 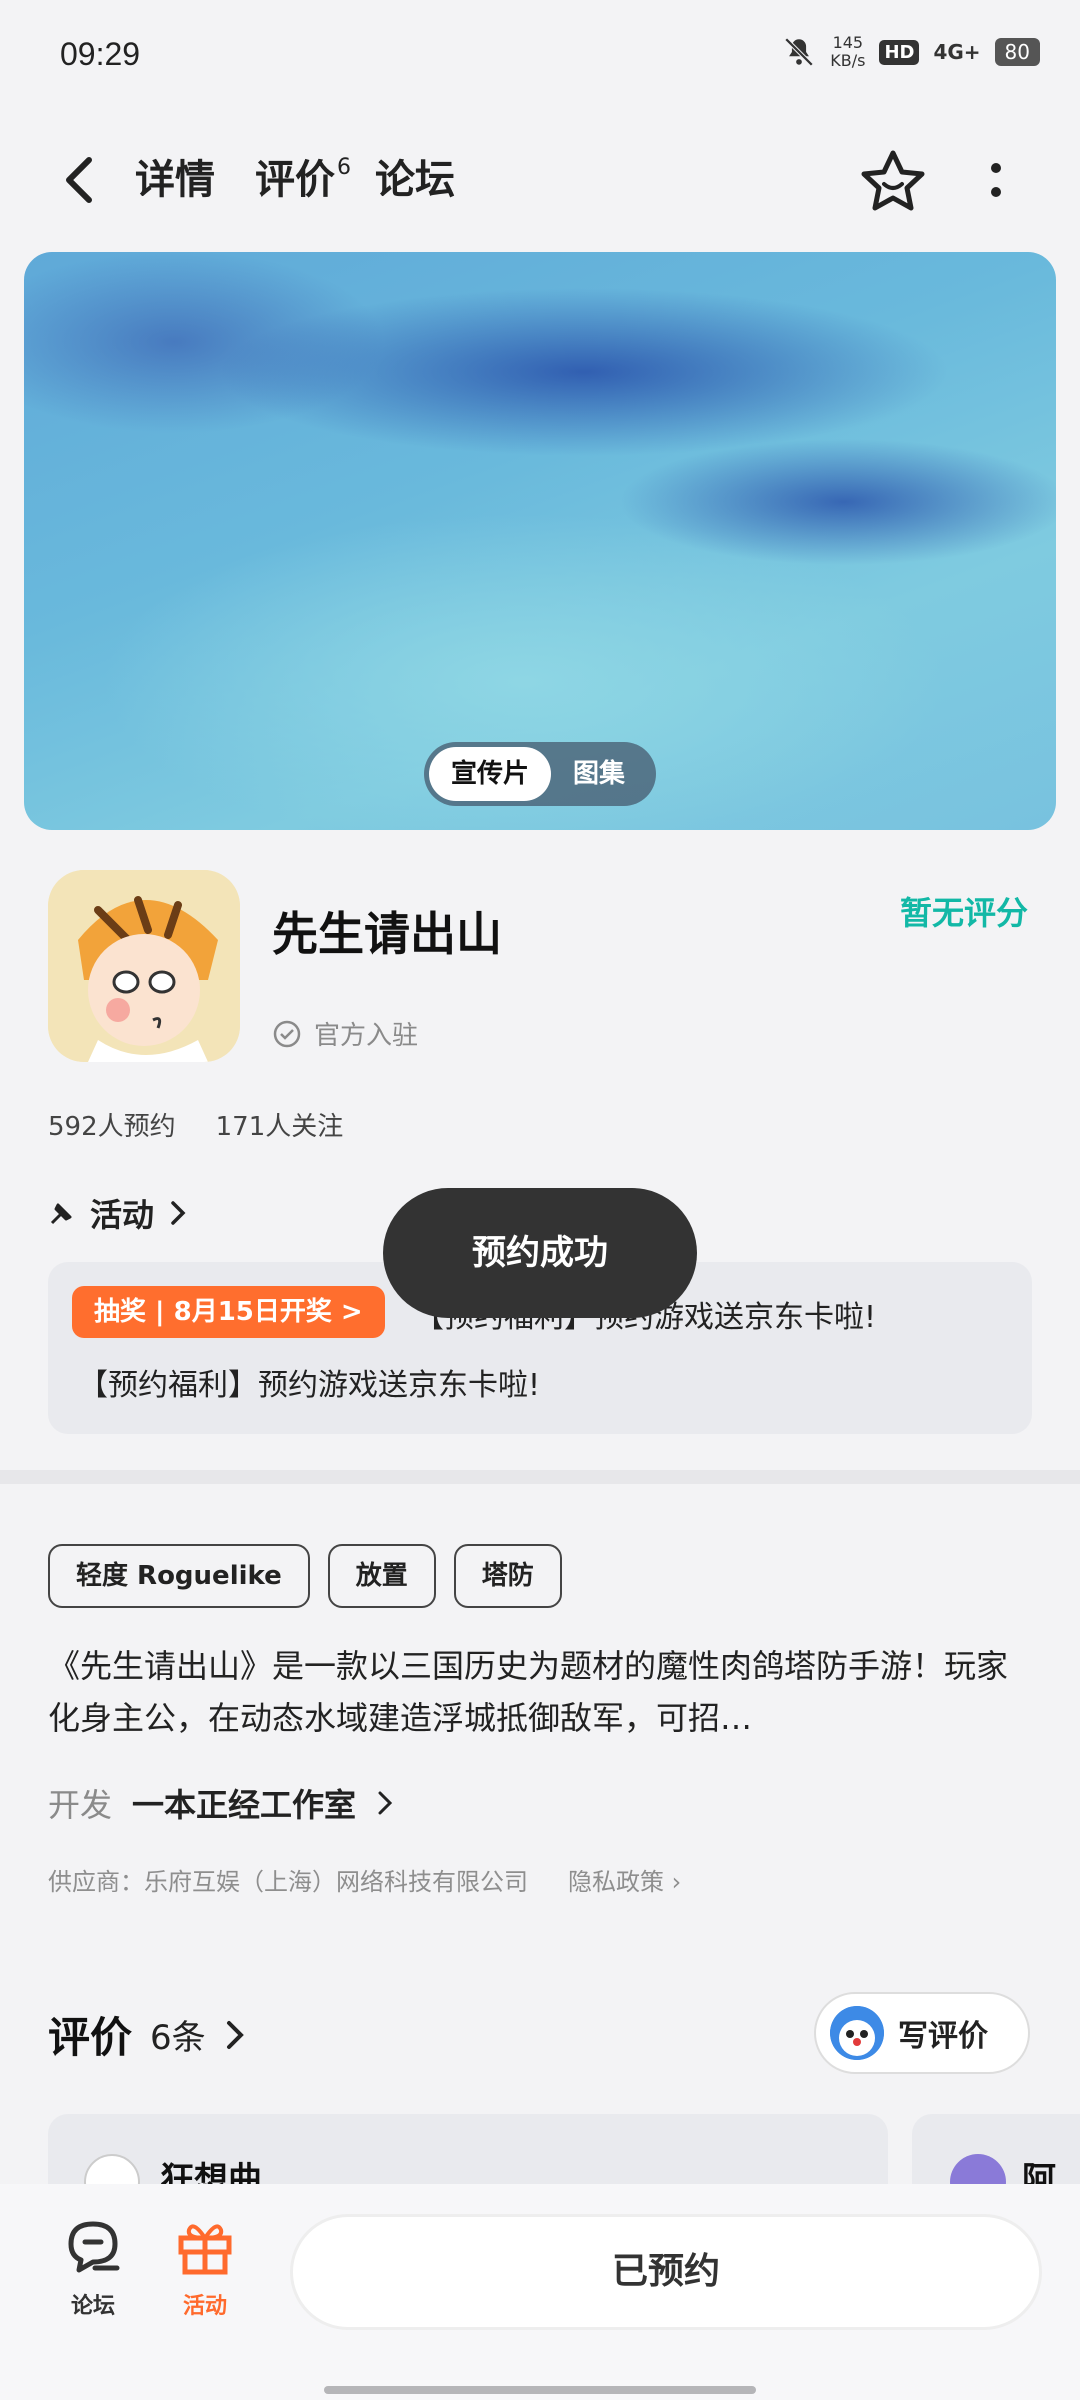 I want to click on supplier-text: 供应商：乐府互娱（上海）网络科技有限公司, so click(x=288, y=1882).